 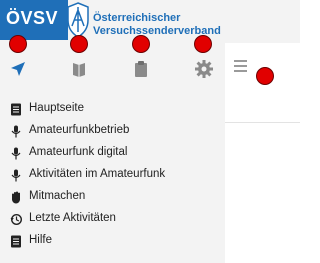 I want to click on nav-label: Hauptseite, so click(x=56, y=108).